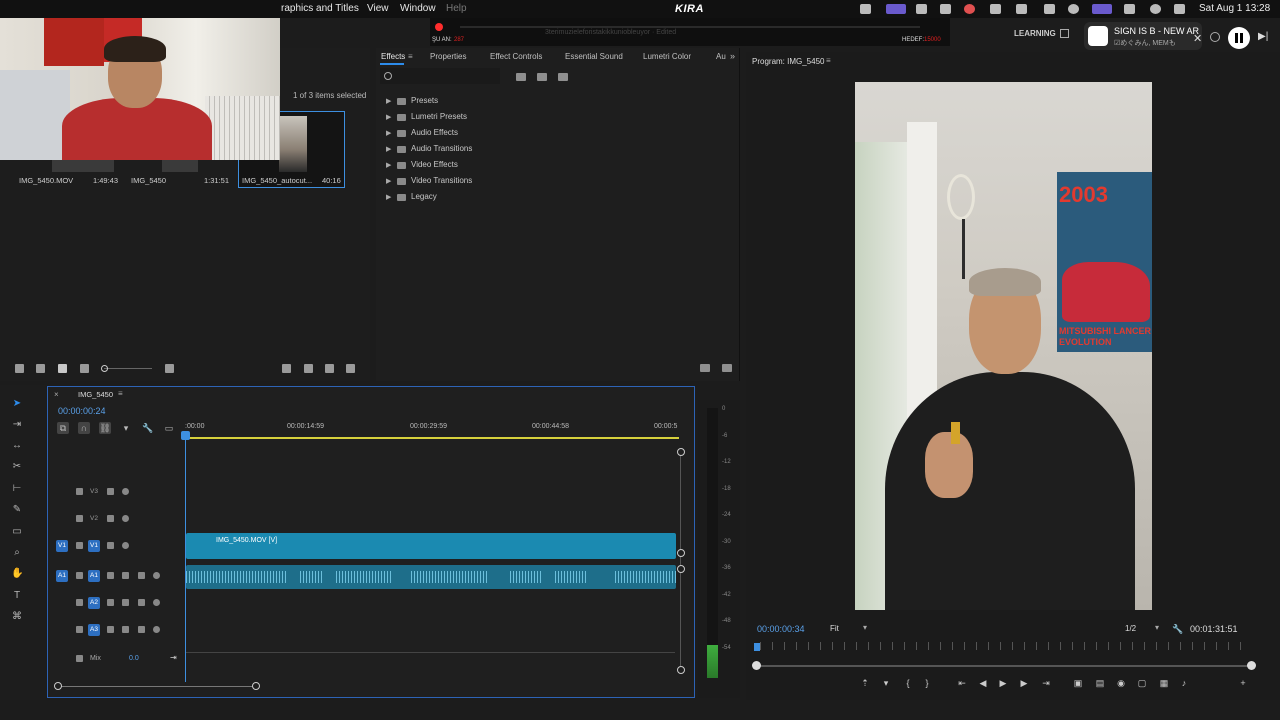  I want to click on pencil-icon, so click(19, 368).